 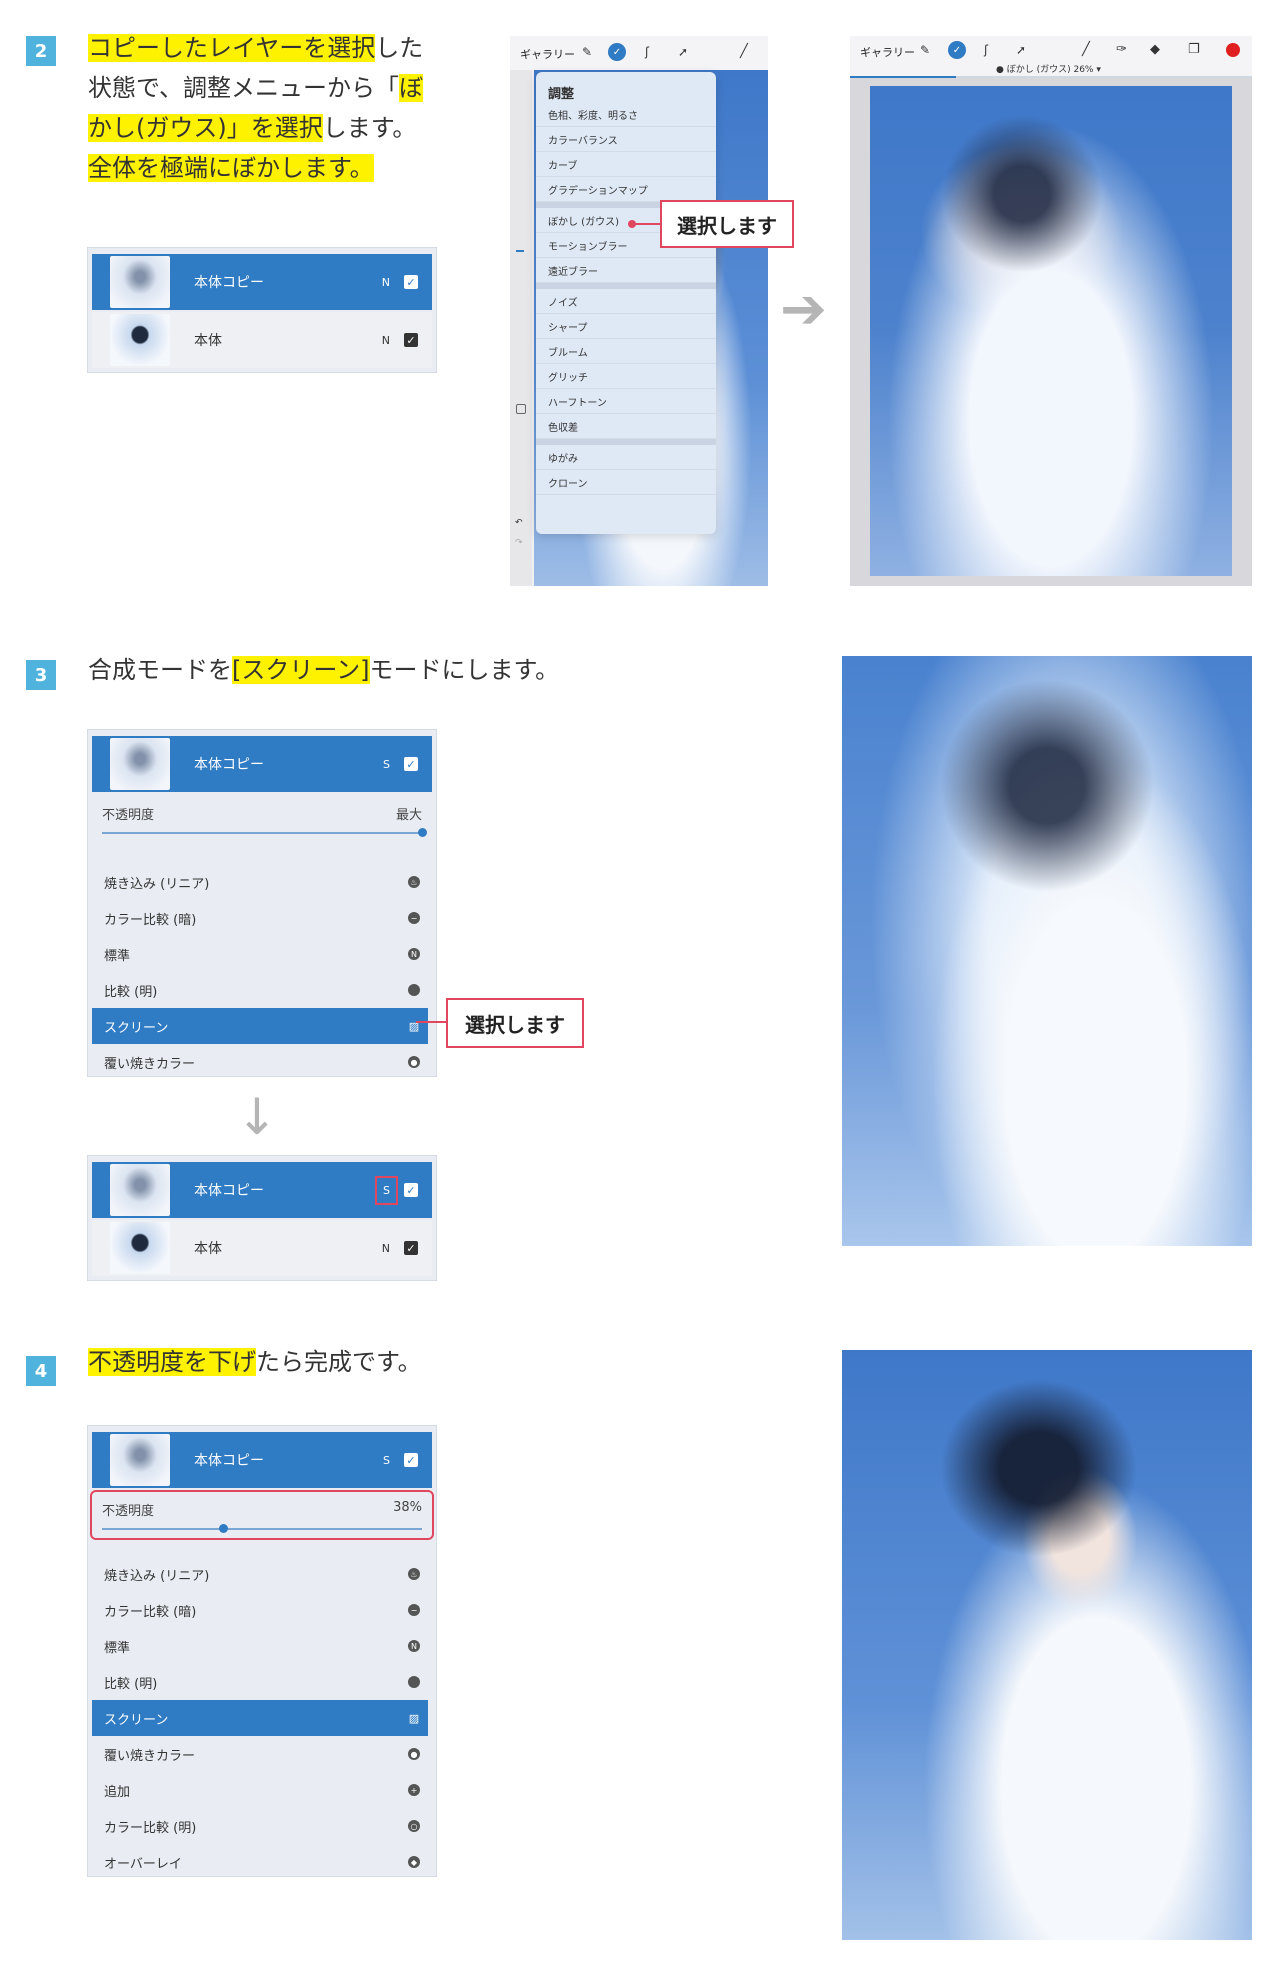 What do you see at coordinates (519, 523) in the screenshot?
I see `undo-icon: ↶` at bounding box center [519, 523].